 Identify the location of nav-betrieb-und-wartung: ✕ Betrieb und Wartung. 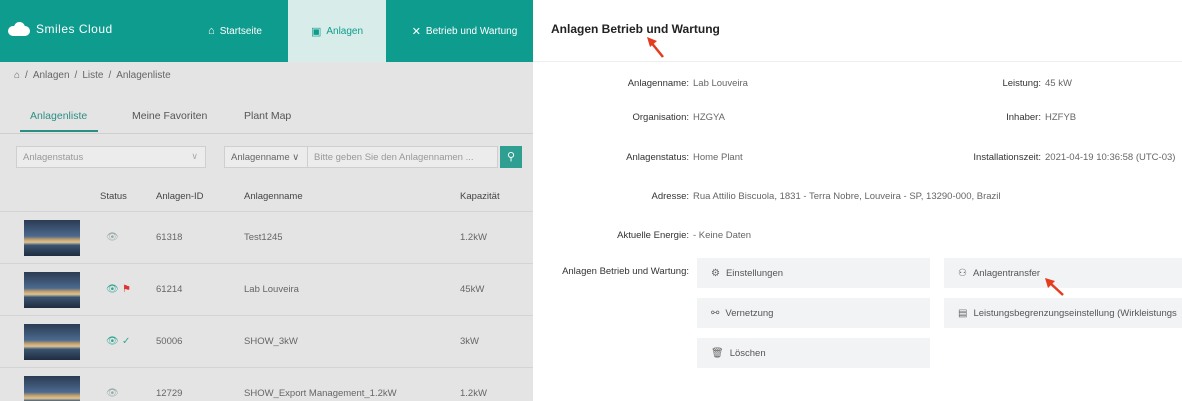
(464, 31).